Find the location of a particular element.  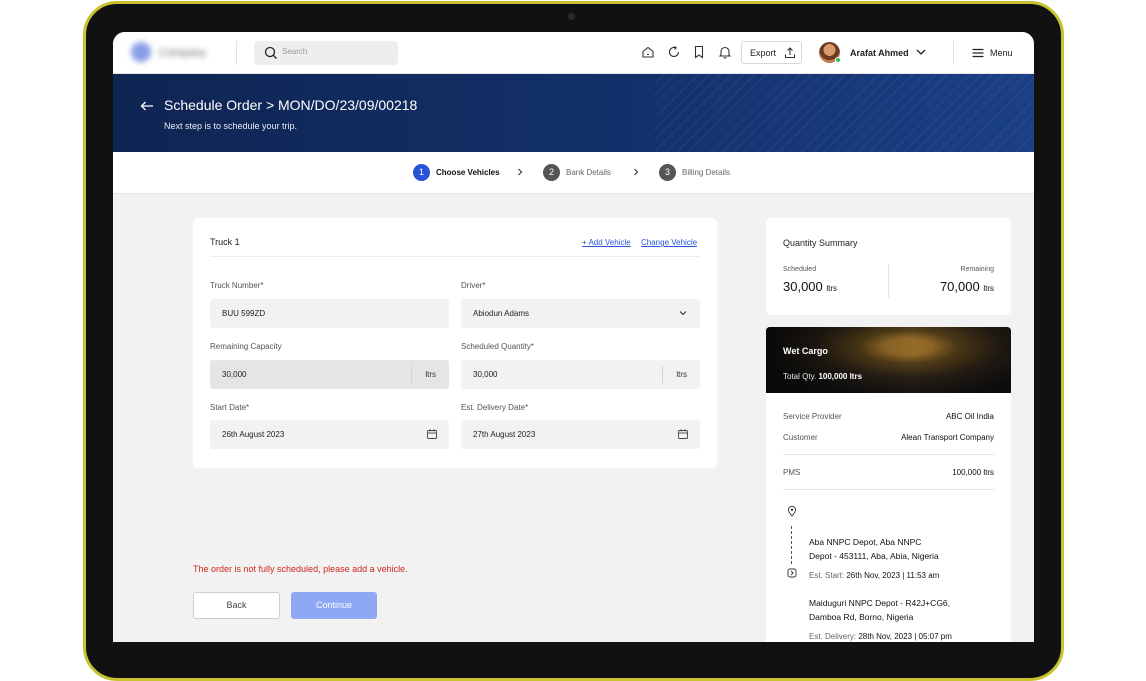

delivery-date-value: 27th August 2023 is located at coordinates (504, 434).